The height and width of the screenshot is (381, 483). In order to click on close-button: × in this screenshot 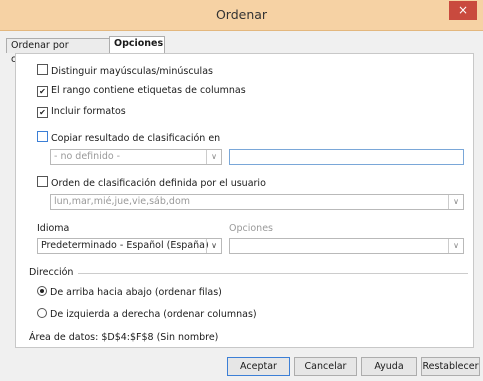, I will do `click(463, 10)`.